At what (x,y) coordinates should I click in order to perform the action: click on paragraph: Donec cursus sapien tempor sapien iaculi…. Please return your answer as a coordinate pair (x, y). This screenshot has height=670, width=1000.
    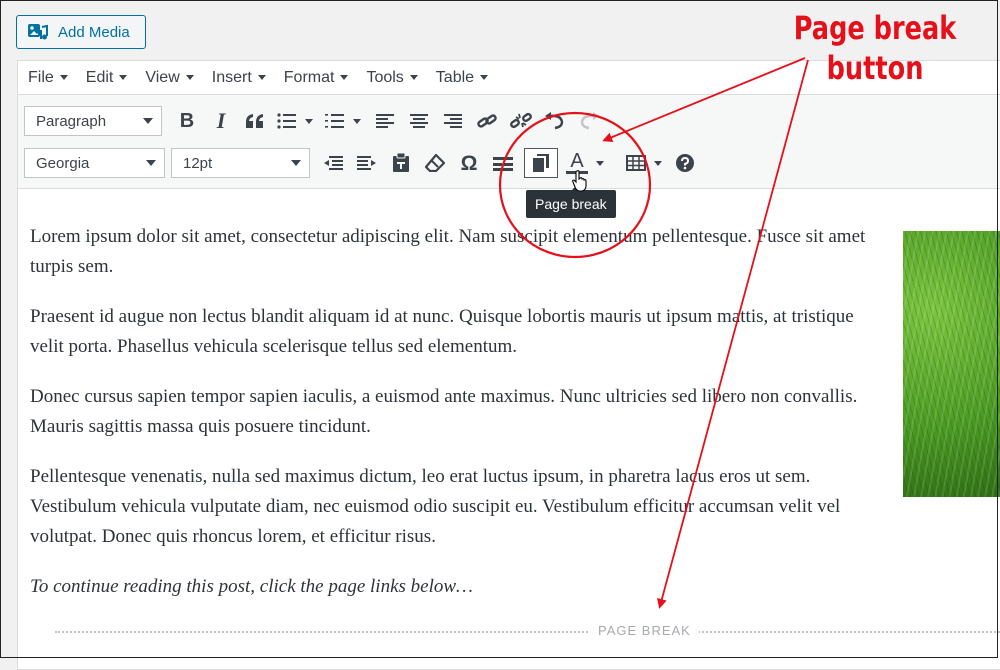
    Looking at the image, I should click on (444, 411).